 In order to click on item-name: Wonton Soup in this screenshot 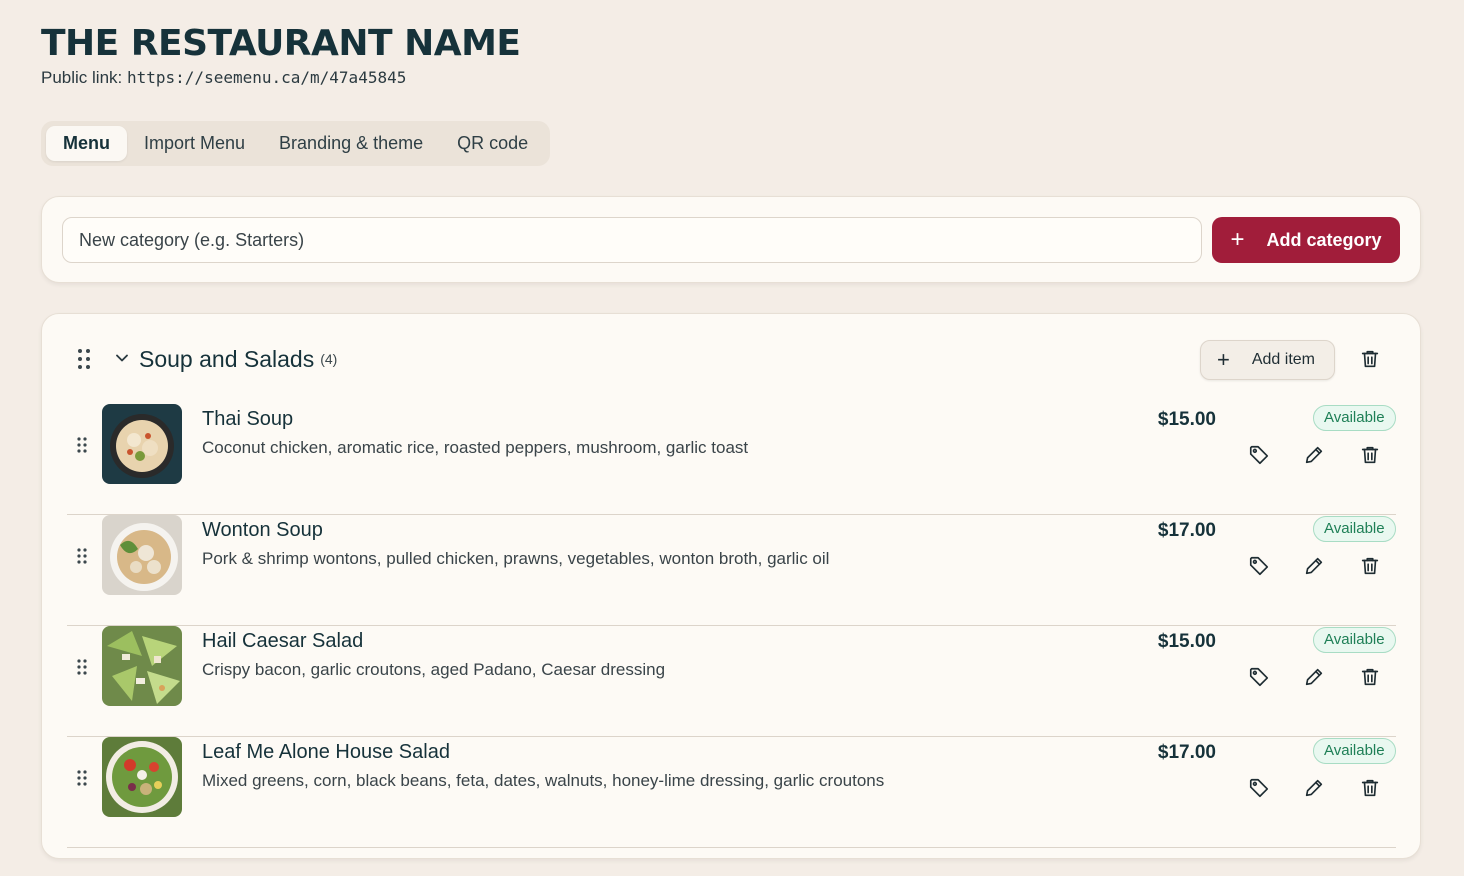, I will do `click(262, 530)`.